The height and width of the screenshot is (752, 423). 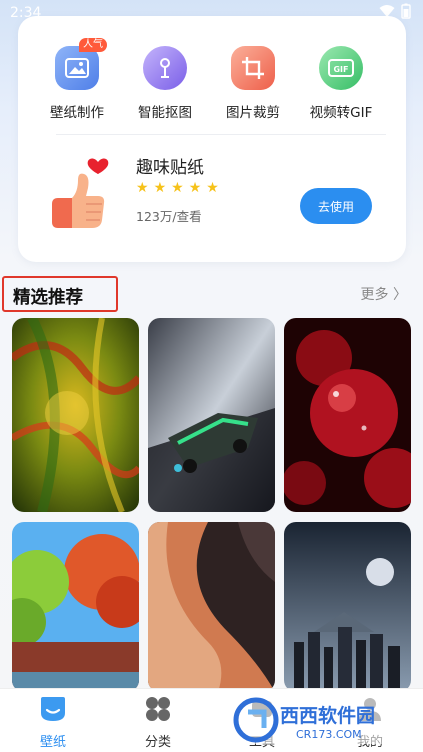 I want to click on svg-text: 西西软件园, so click(x=327, y=715).